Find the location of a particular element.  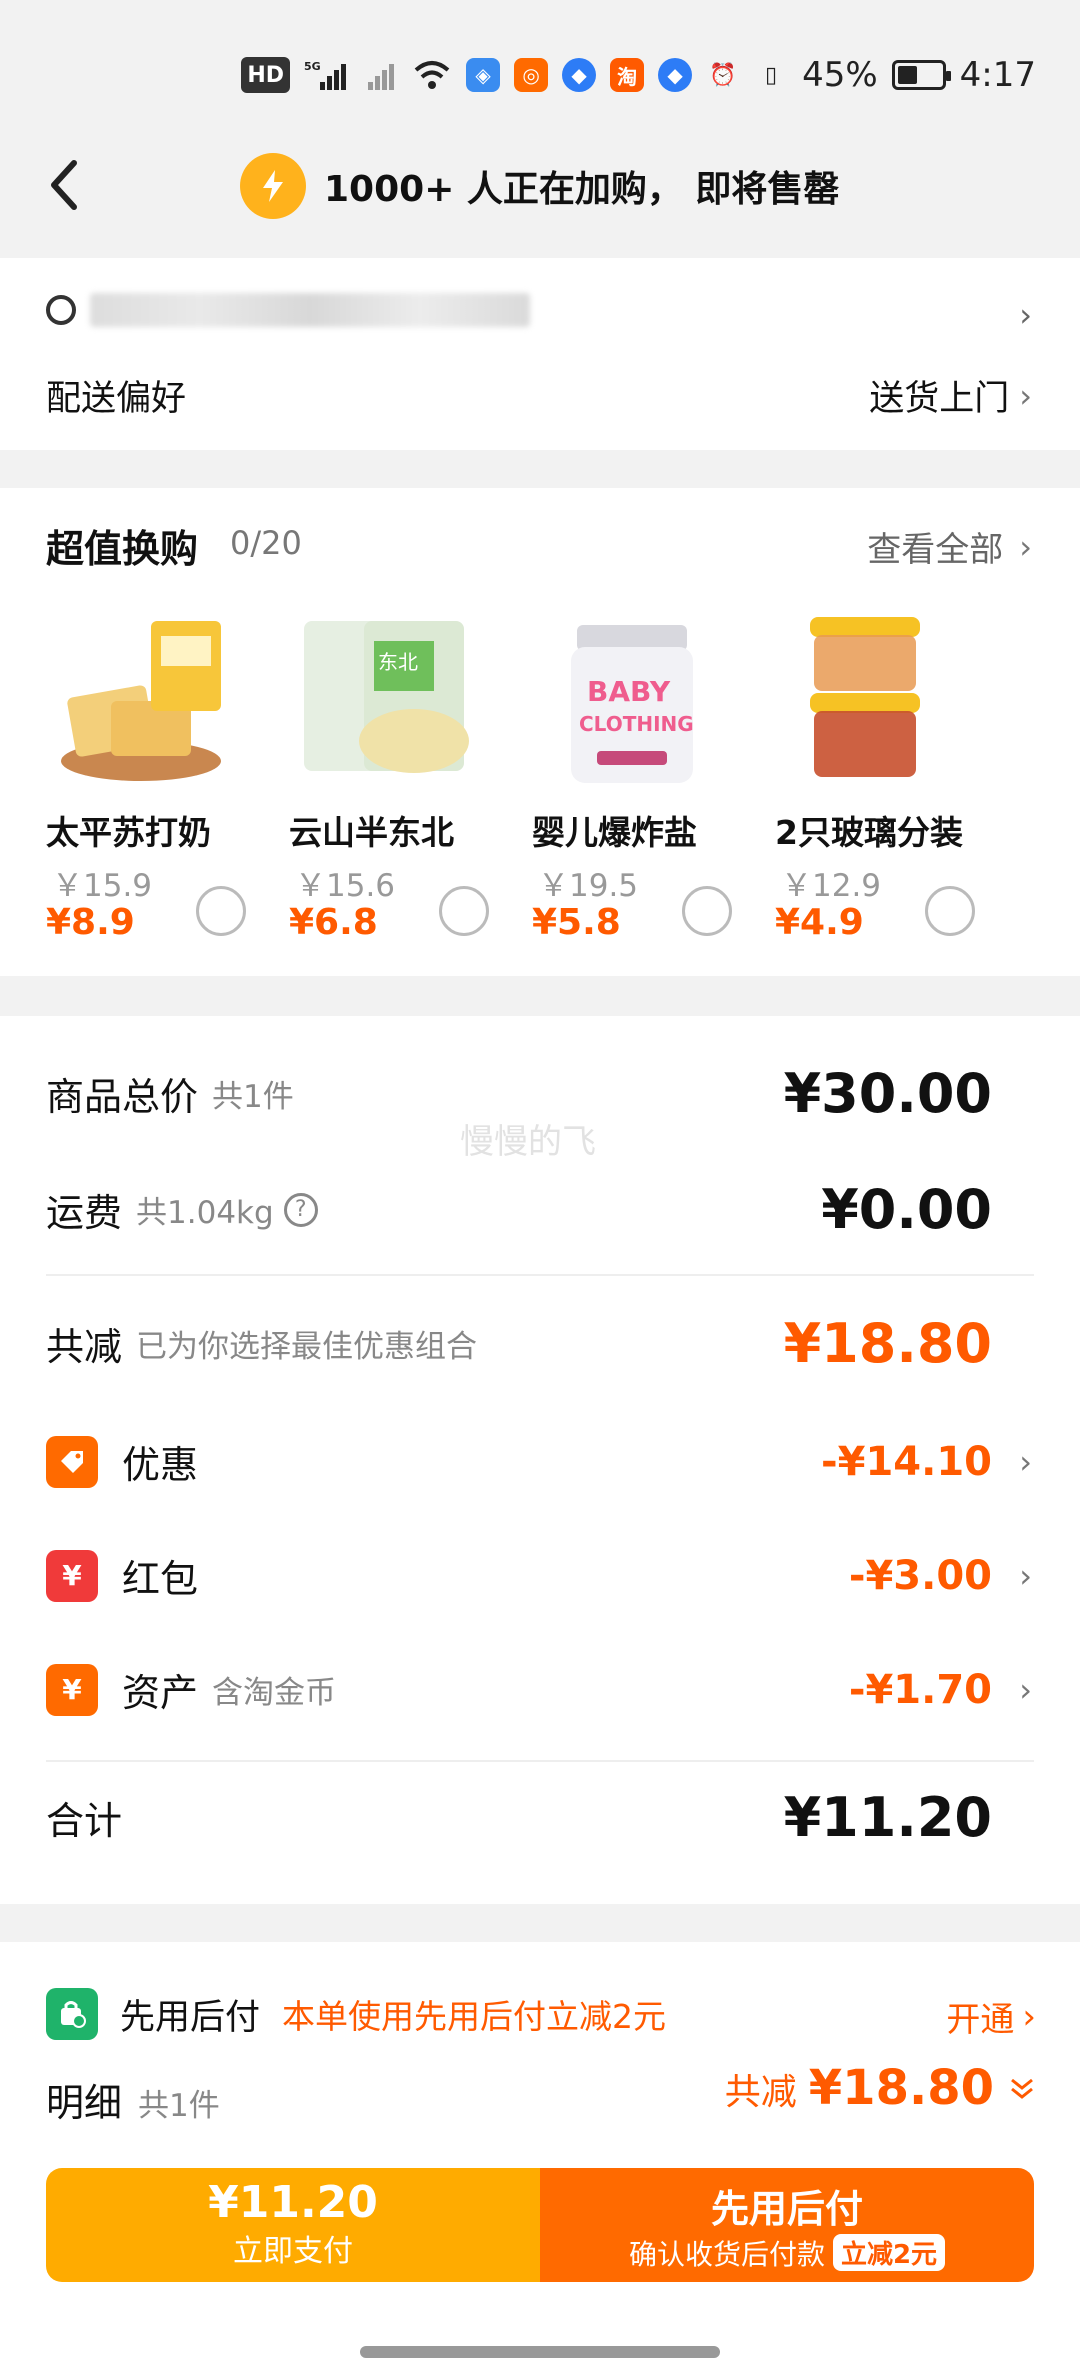

goods-total-value: ¥30.00 is located at coordinates (887, 1093).